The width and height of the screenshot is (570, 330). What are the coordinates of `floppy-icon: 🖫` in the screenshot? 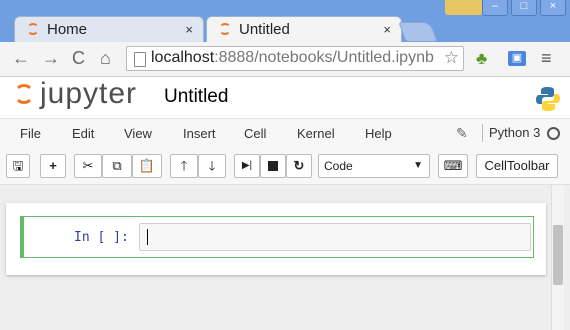 It's located at (18, 165).